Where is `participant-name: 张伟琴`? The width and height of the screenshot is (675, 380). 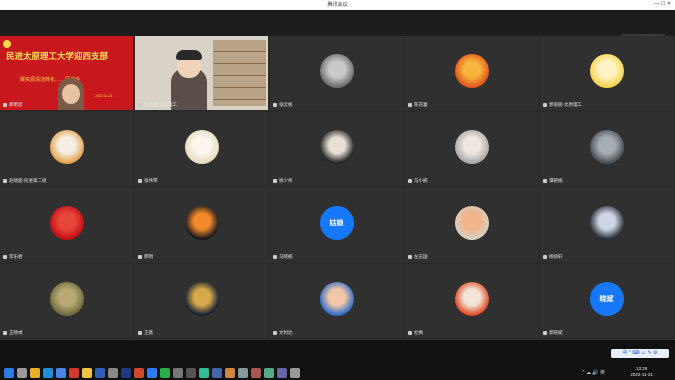 participant-name: 张伟琴 is located at coordinates (148, 181).